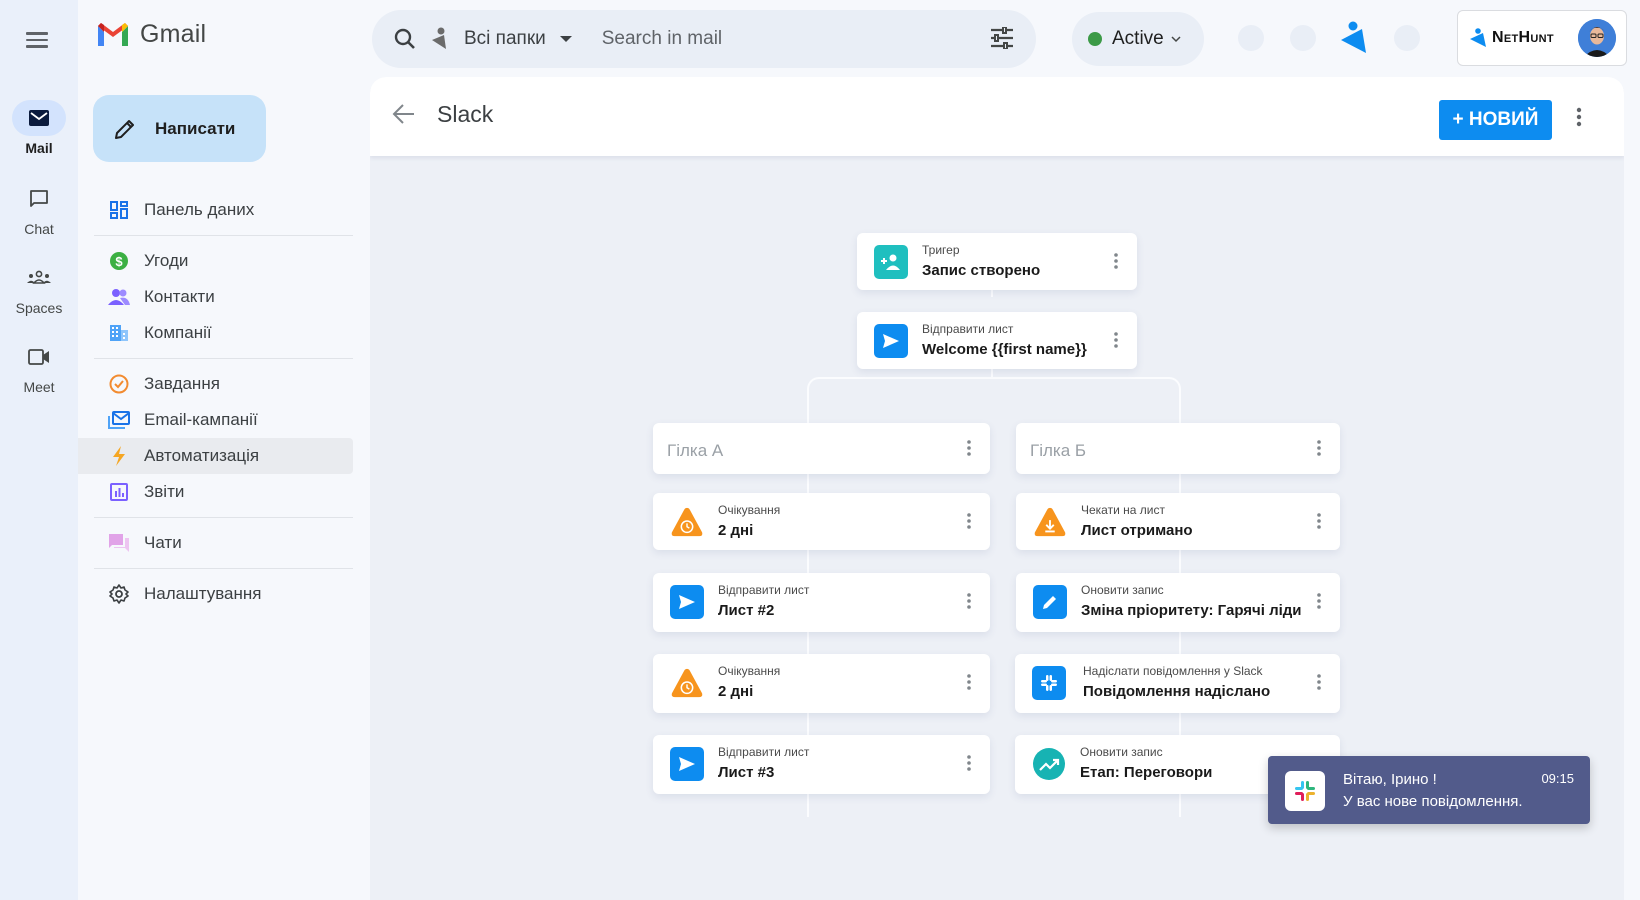  I want to click on sidebar-item-companies: Компанії, so click(215, 333).